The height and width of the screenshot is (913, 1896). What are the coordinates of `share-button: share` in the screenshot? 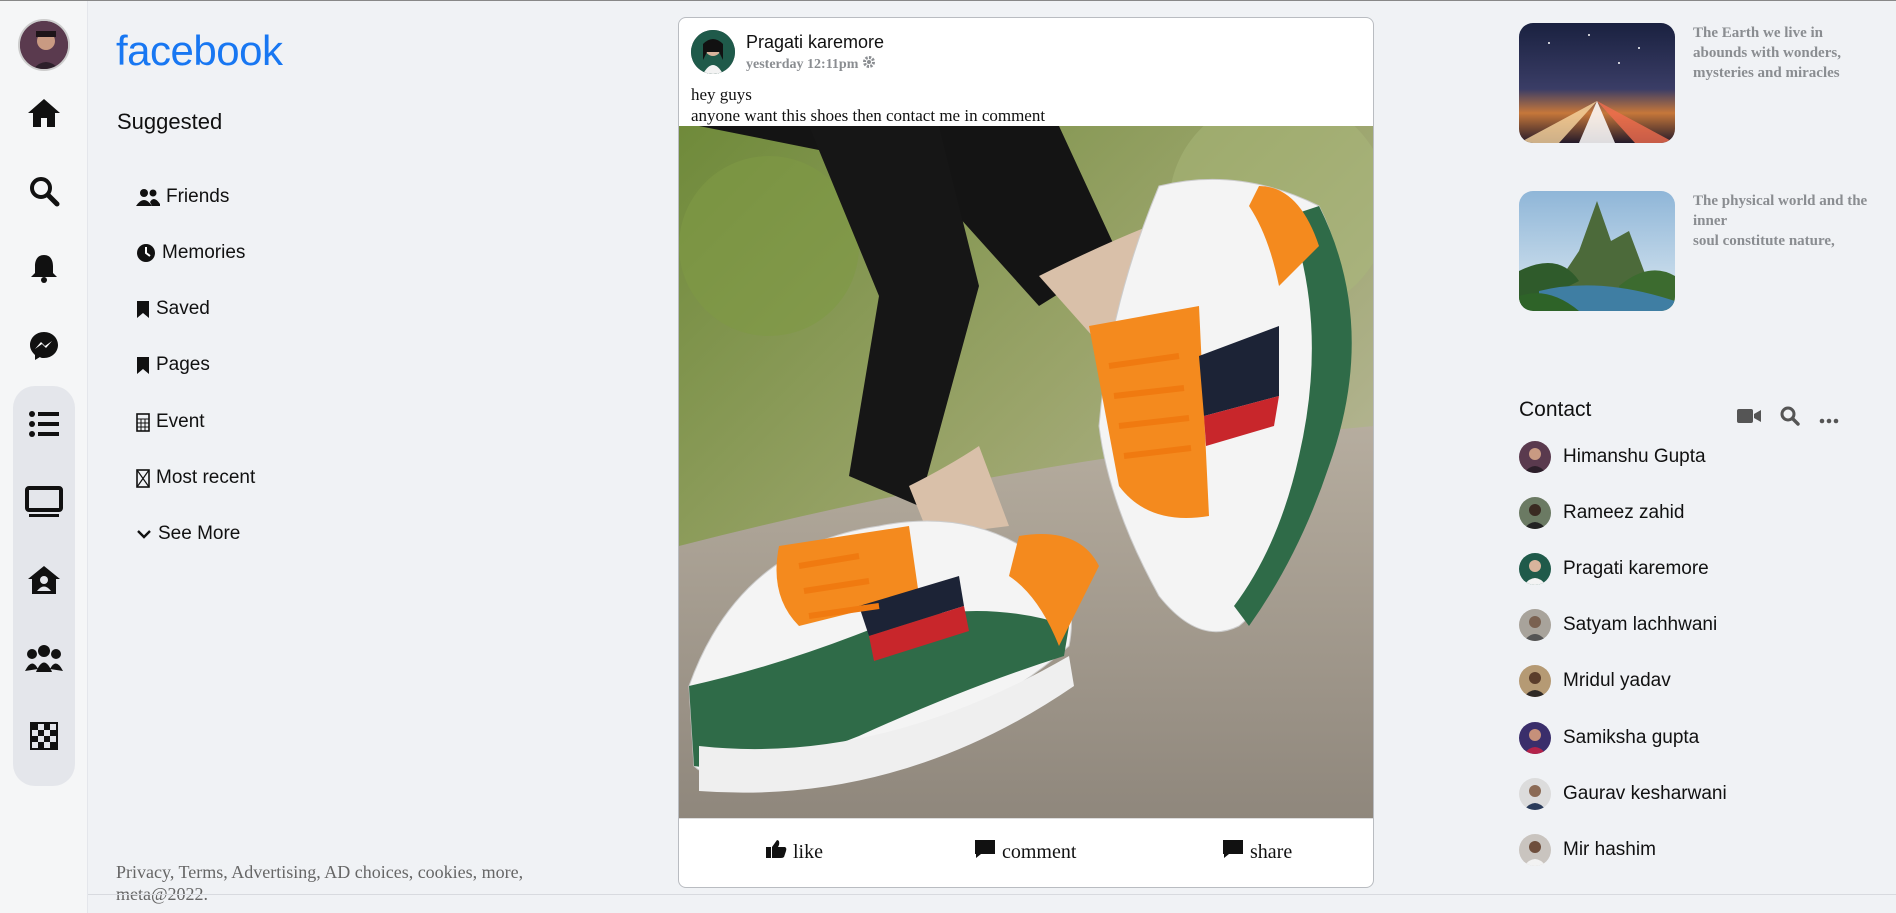 It's located at (1257, 852).